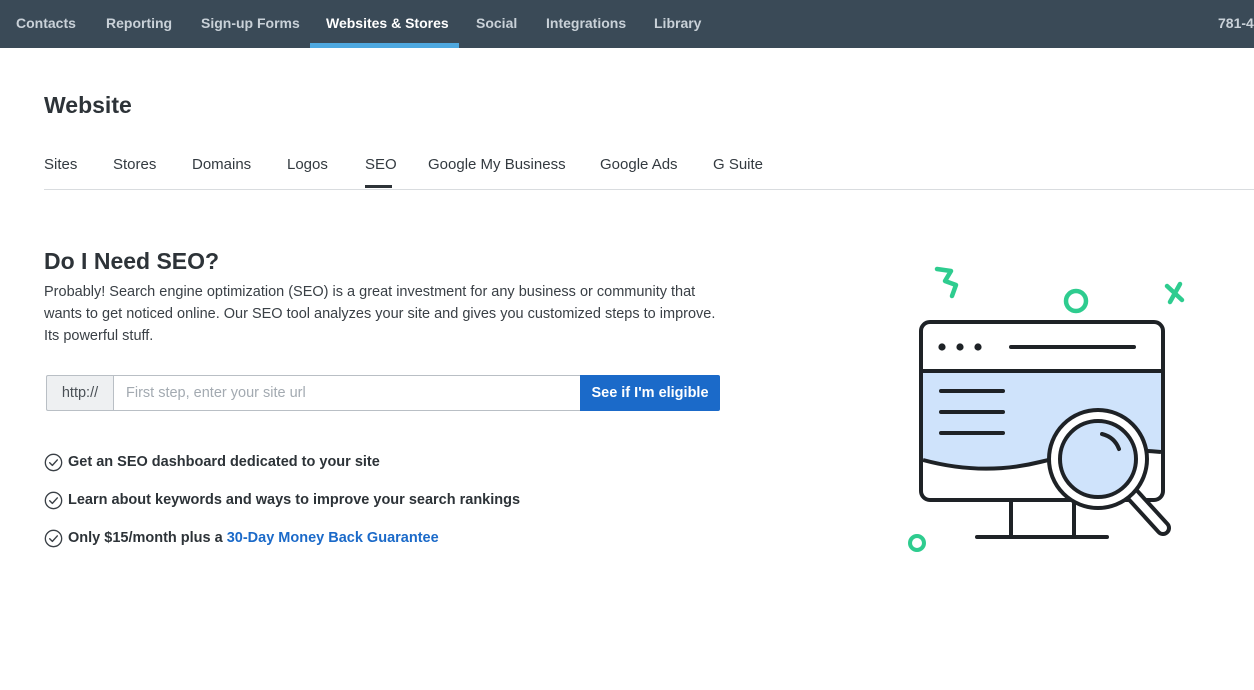  What do you see at coordinates (496, 24) in the screenshot?
I see `nav-item-social: Social` at bounding box center [496, 24].